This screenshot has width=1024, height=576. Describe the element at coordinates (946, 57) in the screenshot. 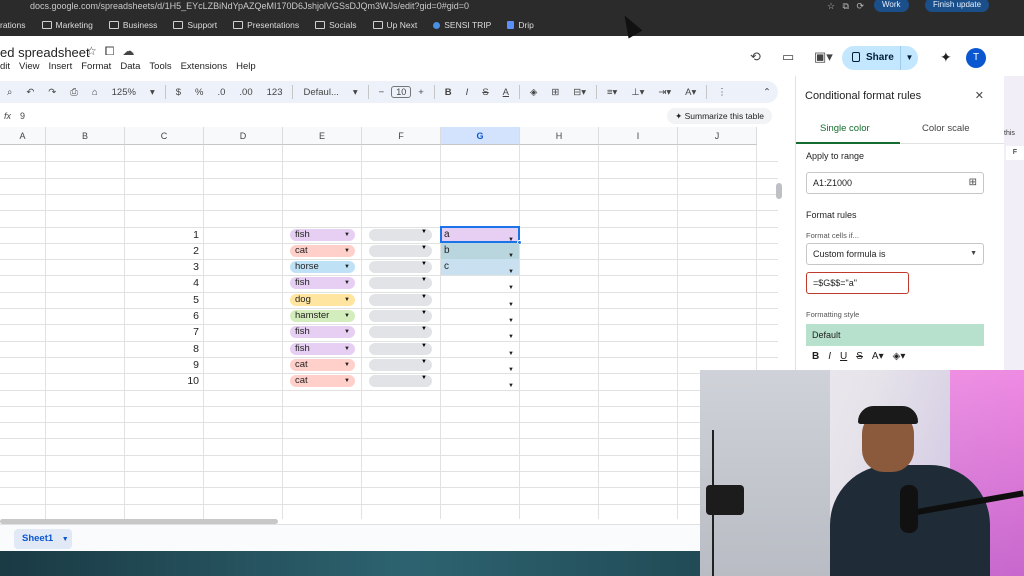

I see `gemini-icon: ✦` at that location.